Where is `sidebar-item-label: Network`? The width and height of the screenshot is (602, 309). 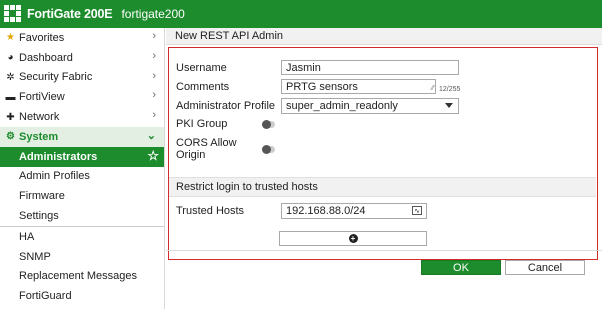
sidebar-item-label: Network is located at coordinates (39, 117).